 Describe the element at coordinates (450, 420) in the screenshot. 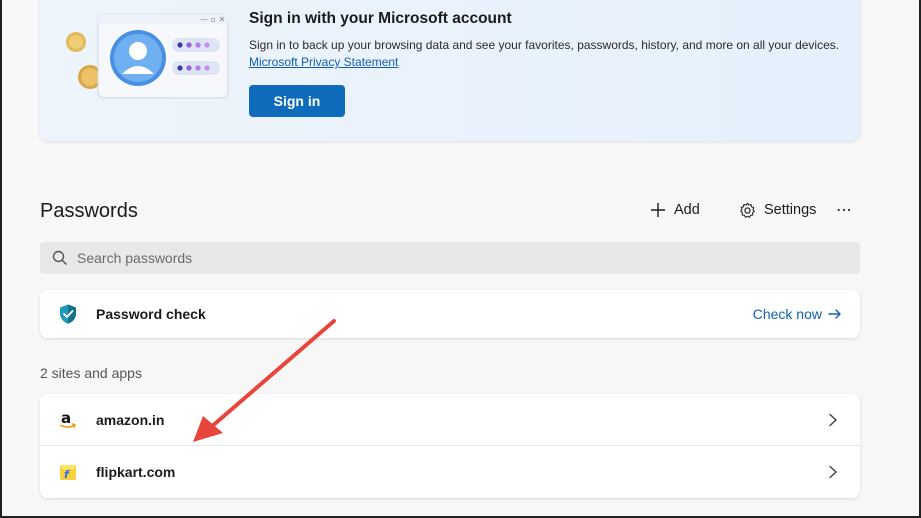

I see `site-row-amazon: a amazon.in` at that location.